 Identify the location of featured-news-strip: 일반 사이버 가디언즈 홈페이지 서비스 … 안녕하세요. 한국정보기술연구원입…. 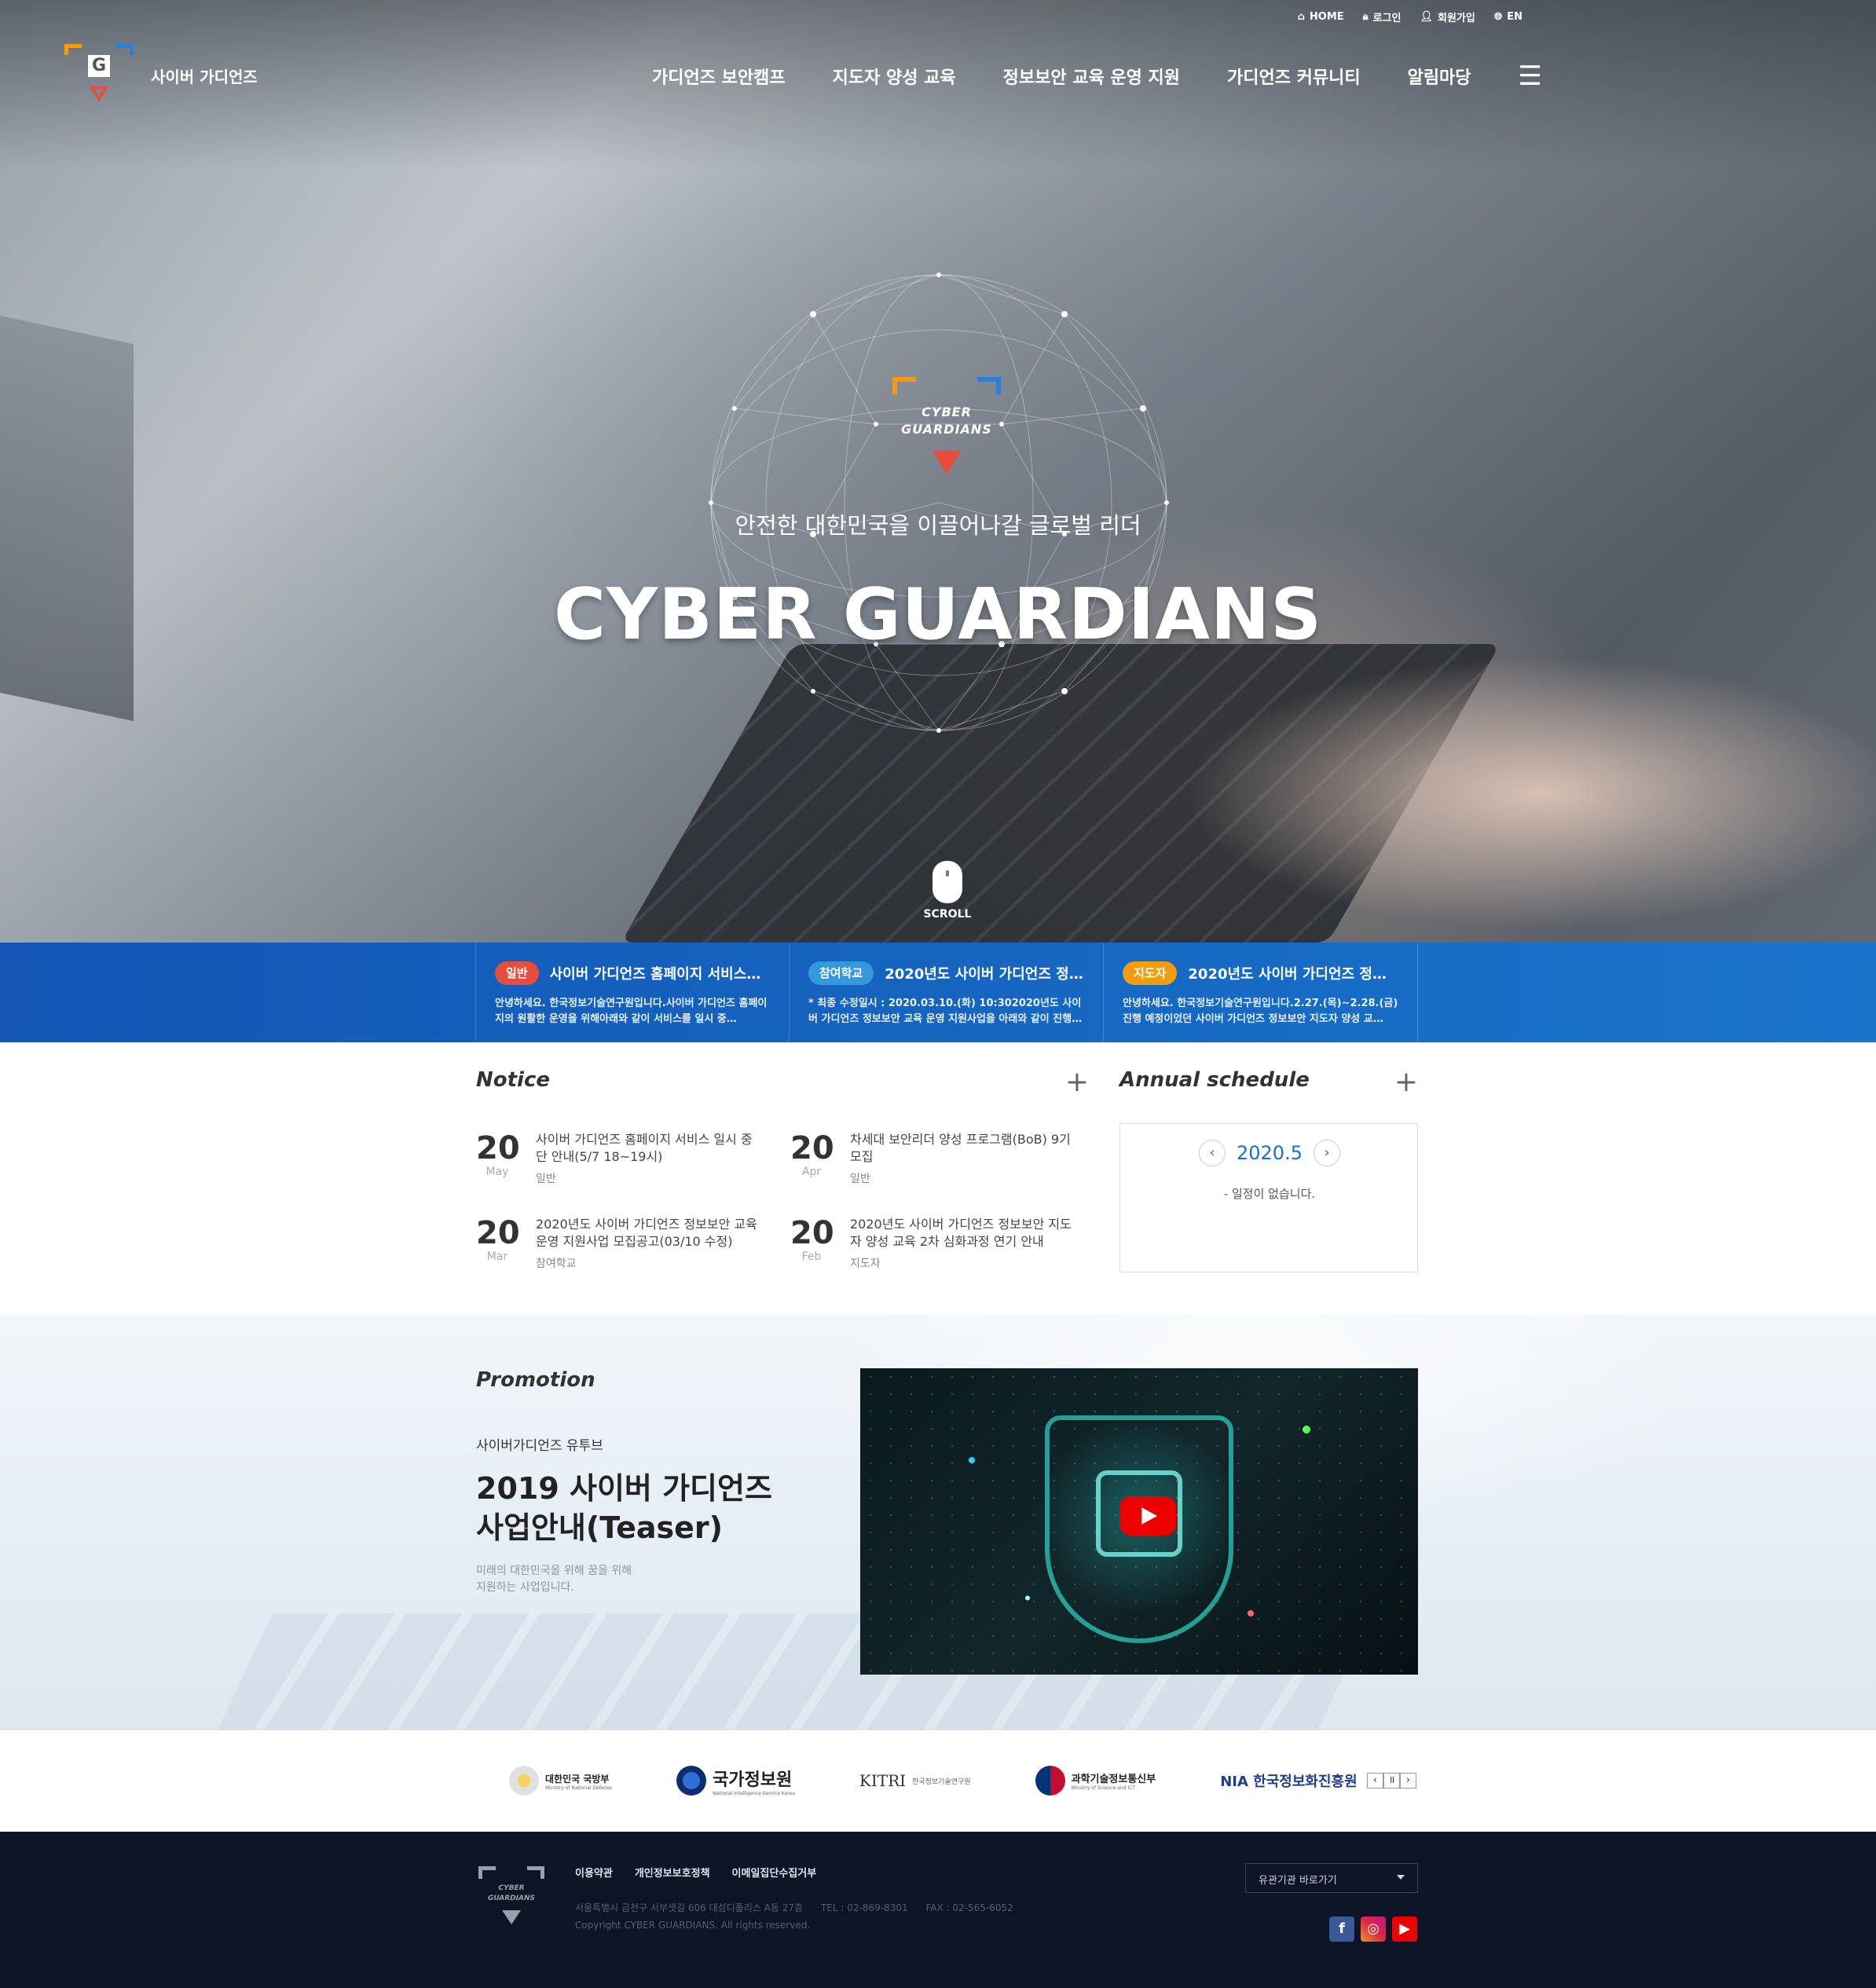
(938, 993).